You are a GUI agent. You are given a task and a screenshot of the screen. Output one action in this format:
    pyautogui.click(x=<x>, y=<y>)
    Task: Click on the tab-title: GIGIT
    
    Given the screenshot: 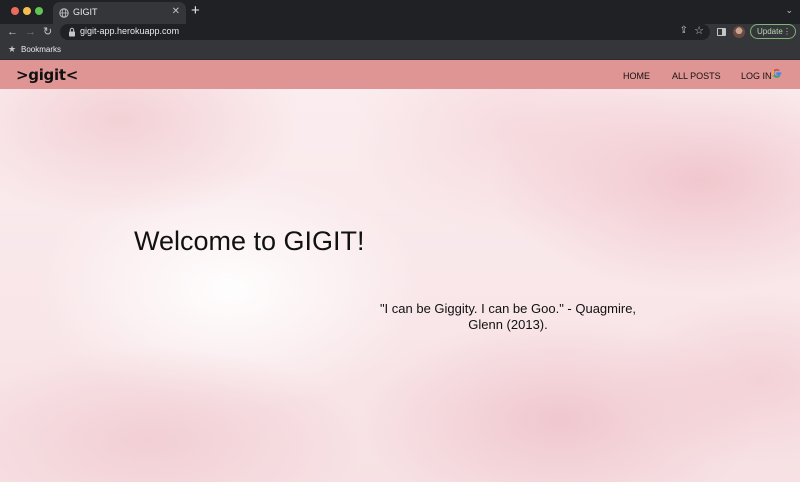 What is the action you would take?
    pyautogui.click(x=85, y=12)
    